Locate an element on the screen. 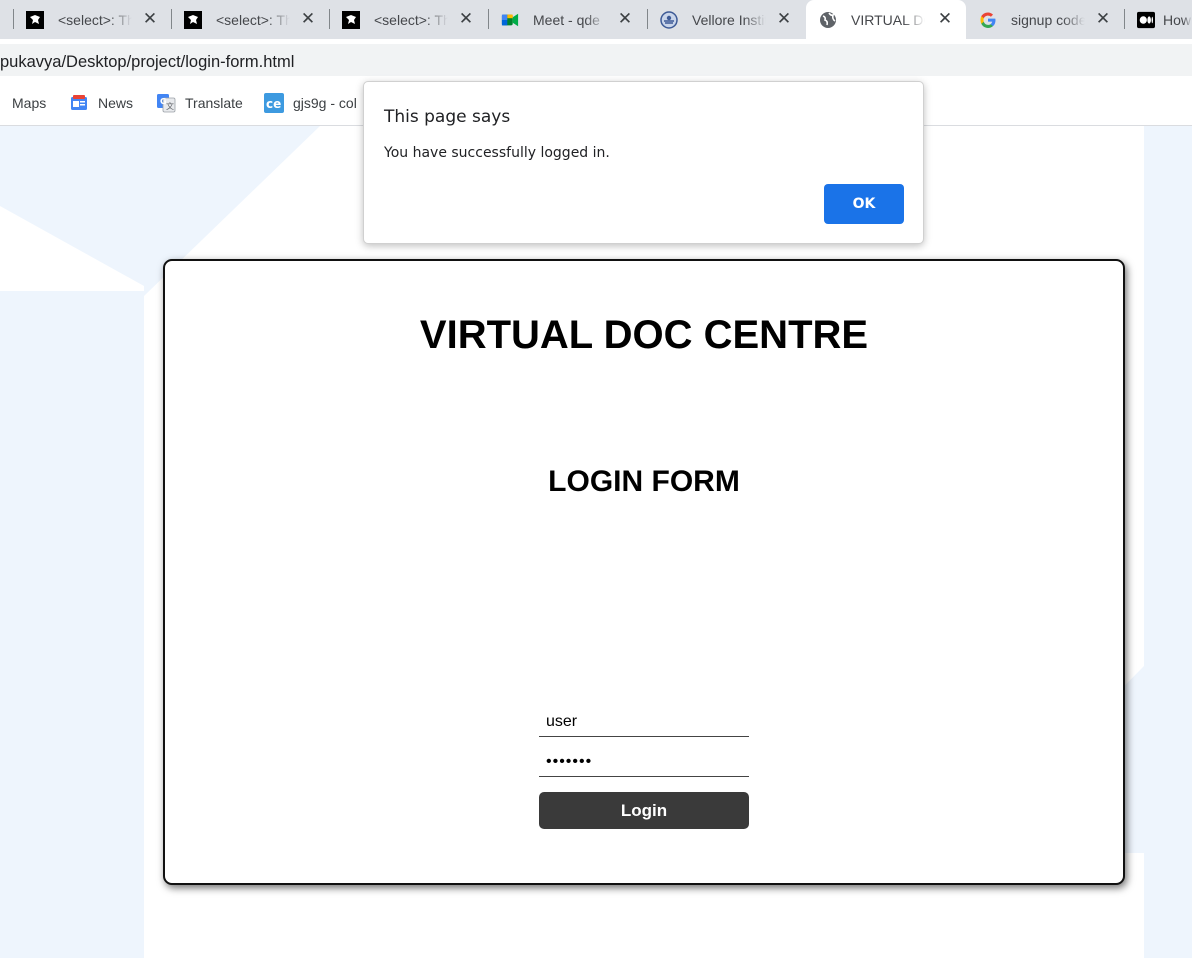 The height and width of the screenshot is (958, 1192). bookmark-translate: G文 Translate is located at coordinates (199, 103).